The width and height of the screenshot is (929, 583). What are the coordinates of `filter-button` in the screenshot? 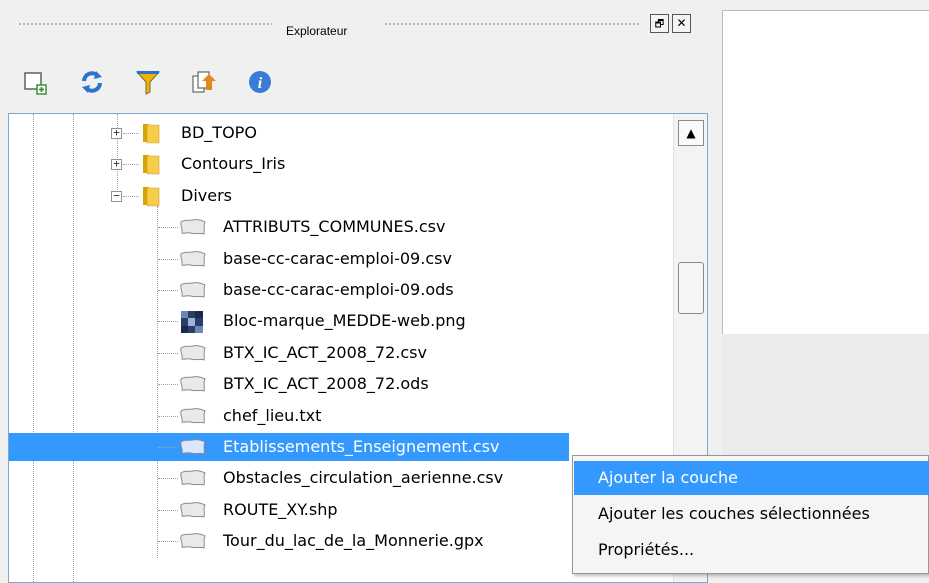 It's located at (148, 82).